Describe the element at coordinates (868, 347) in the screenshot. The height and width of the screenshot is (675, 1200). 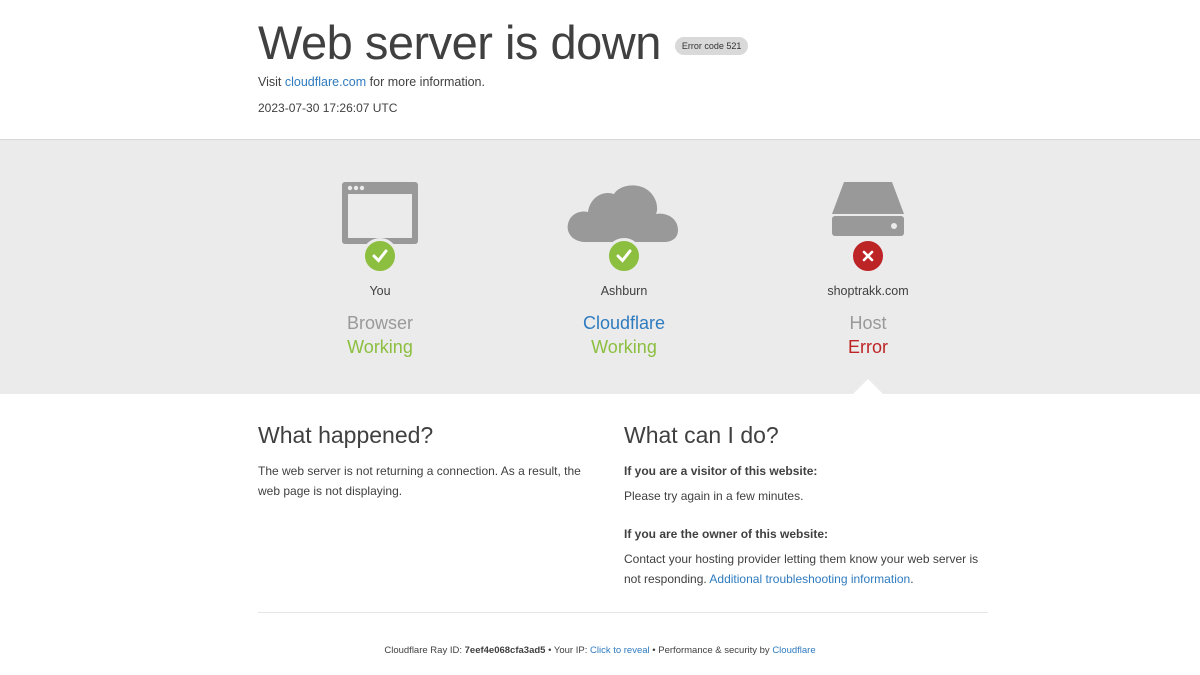
I see `node-state: Error` at that location.